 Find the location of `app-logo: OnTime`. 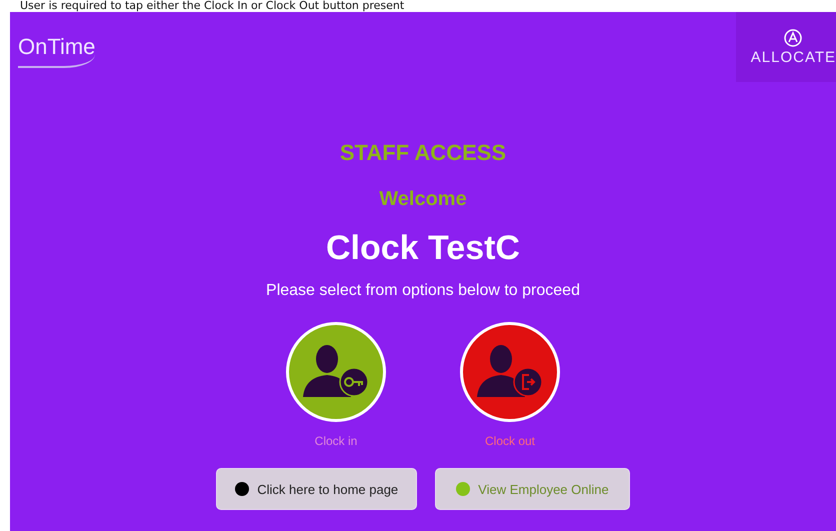

app-logo: OnTime is located at coordinates (57, 51).